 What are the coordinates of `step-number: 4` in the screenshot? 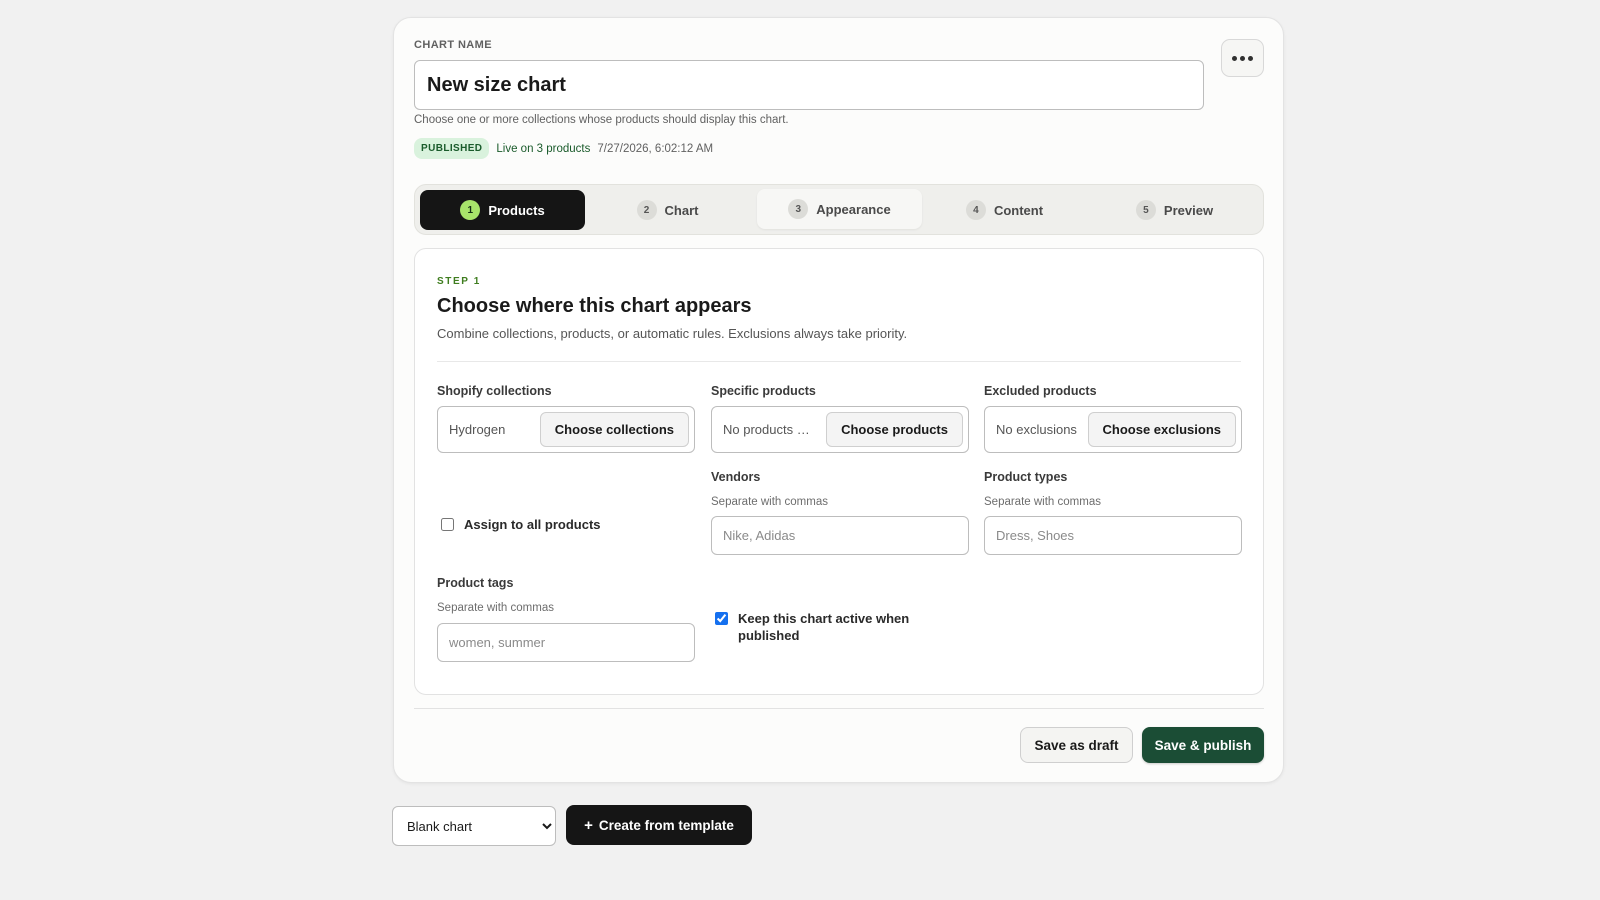 It's located at (975, 210).